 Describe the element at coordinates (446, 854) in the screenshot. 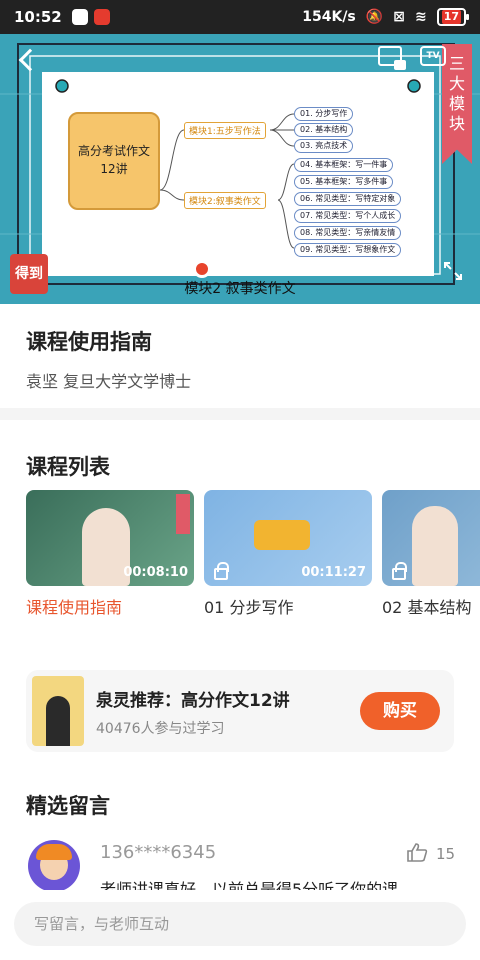

I see `like-count: 15` at that location.